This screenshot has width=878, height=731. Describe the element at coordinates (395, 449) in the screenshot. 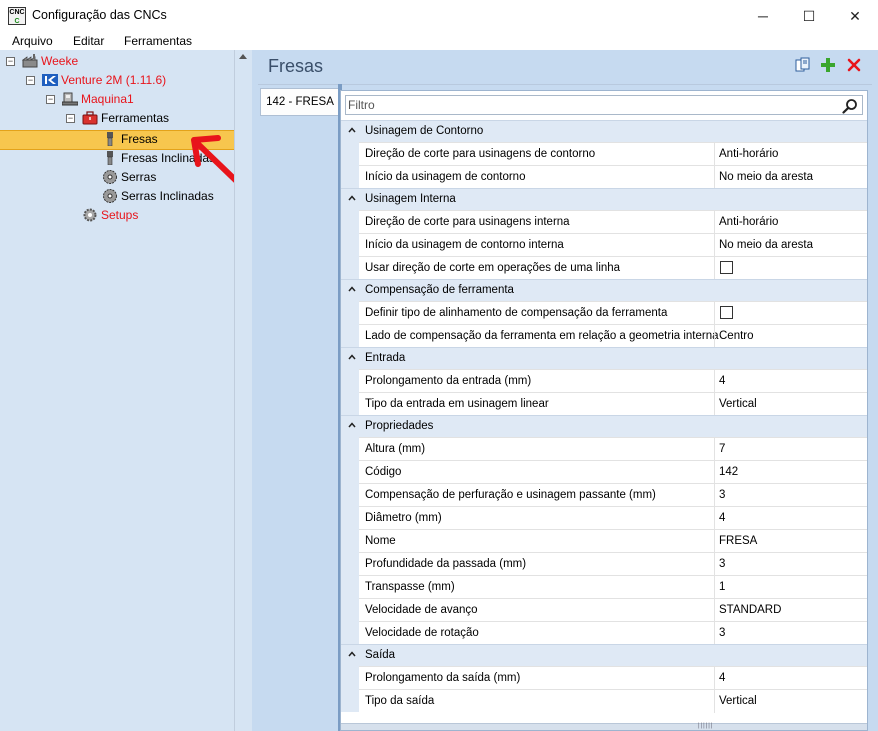

I see `property-name: Altura (mm)` at that location.